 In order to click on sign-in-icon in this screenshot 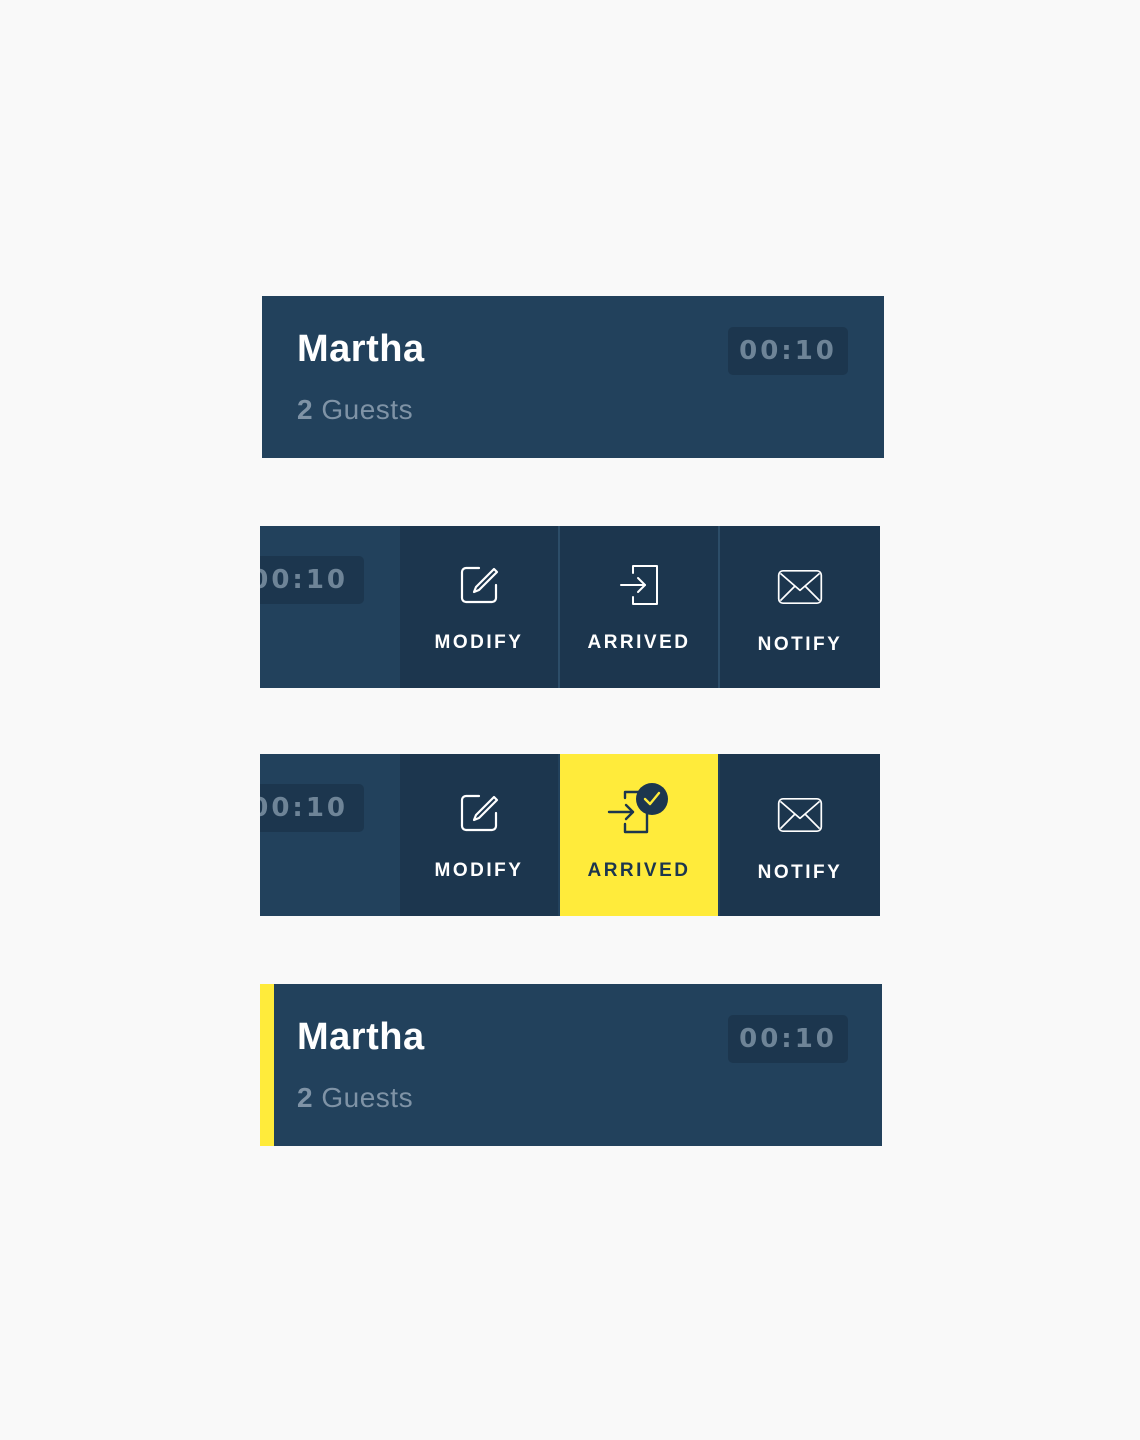, I will do `click(639, 585)`.